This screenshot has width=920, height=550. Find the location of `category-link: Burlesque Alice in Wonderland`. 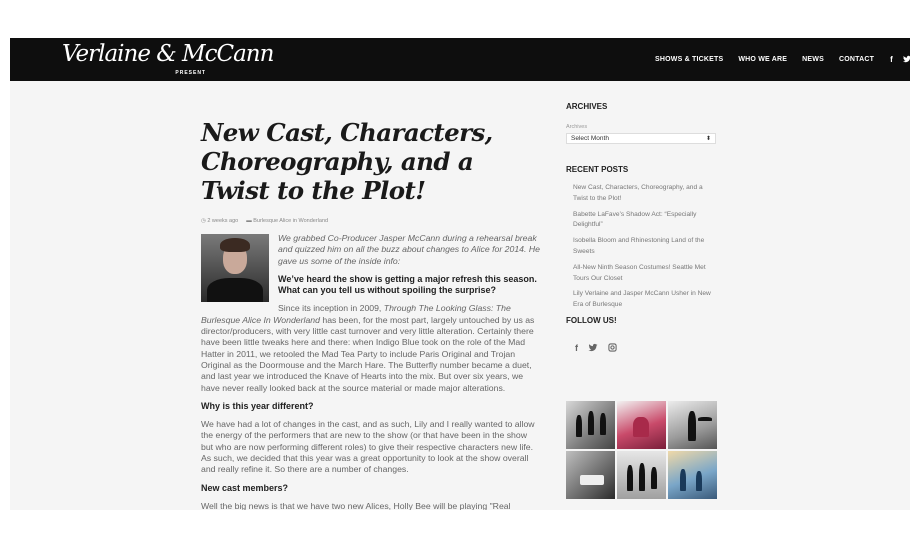

category-link: Burlesque Alice in Wonderland is located at coordinates (290, 221).